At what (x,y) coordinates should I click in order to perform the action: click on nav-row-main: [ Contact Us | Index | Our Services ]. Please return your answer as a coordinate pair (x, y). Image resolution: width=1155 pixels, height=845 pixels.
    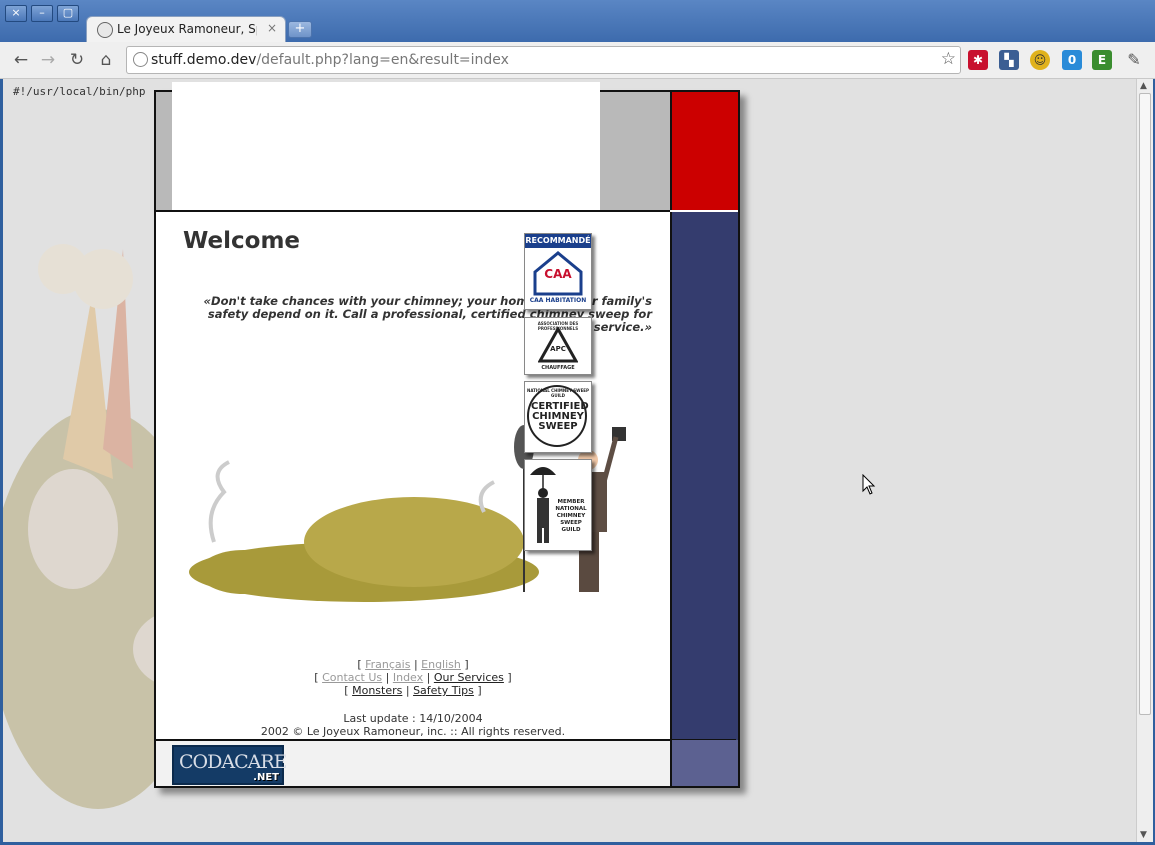
    Looking at the image, I should click on (413, 677).